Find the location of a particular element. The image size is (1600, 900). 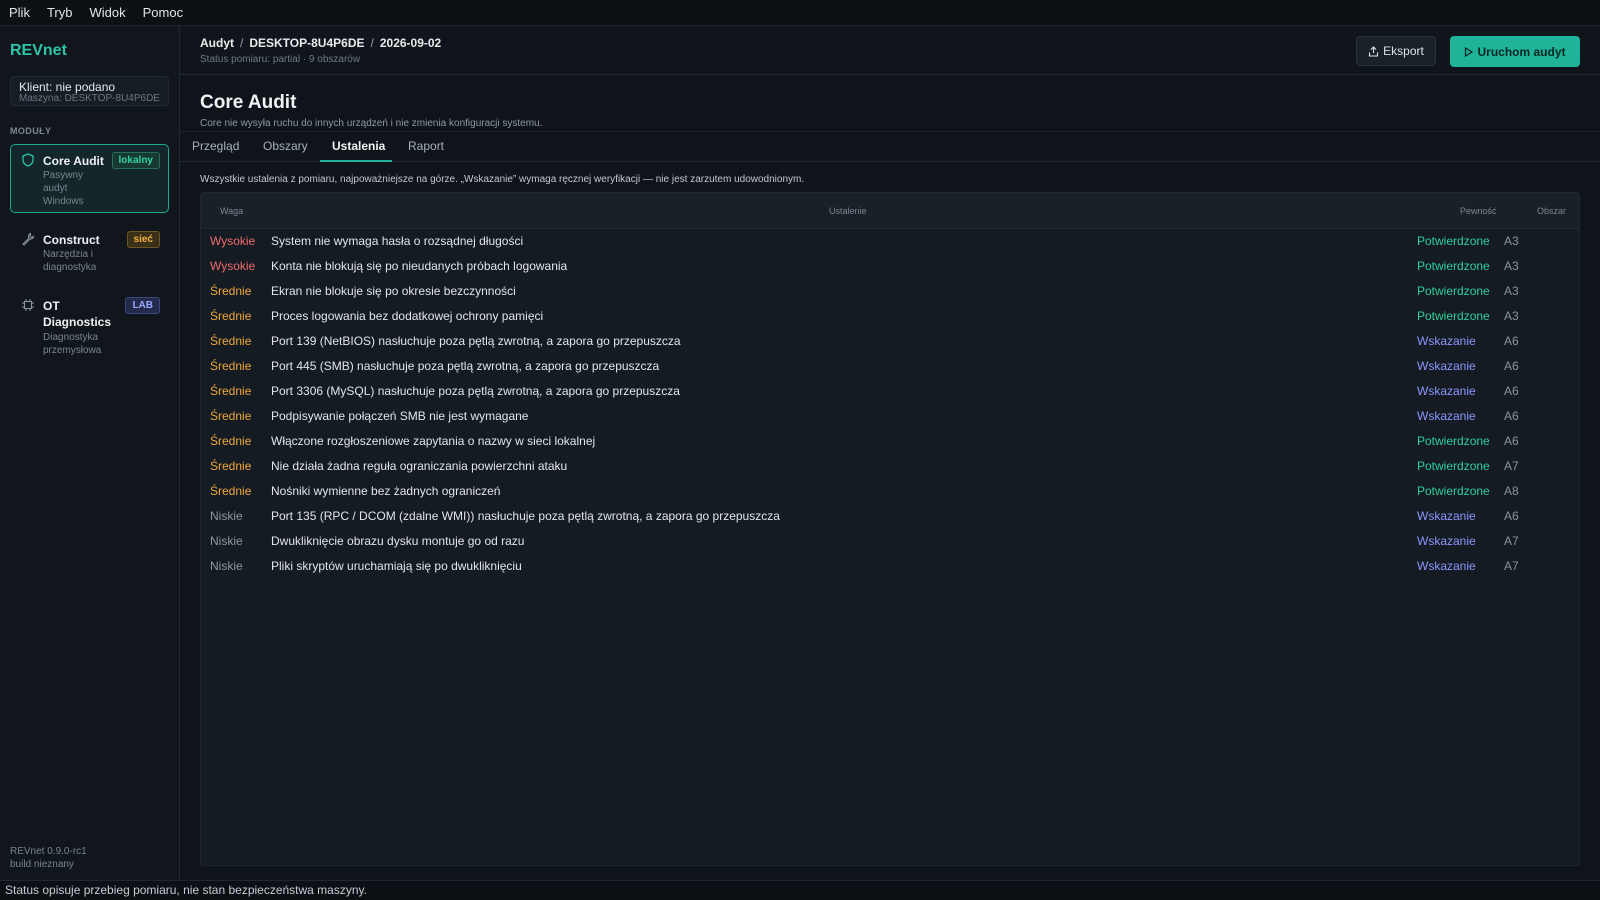

tab-overview: Przegląd is located at coordinates (215, 146).